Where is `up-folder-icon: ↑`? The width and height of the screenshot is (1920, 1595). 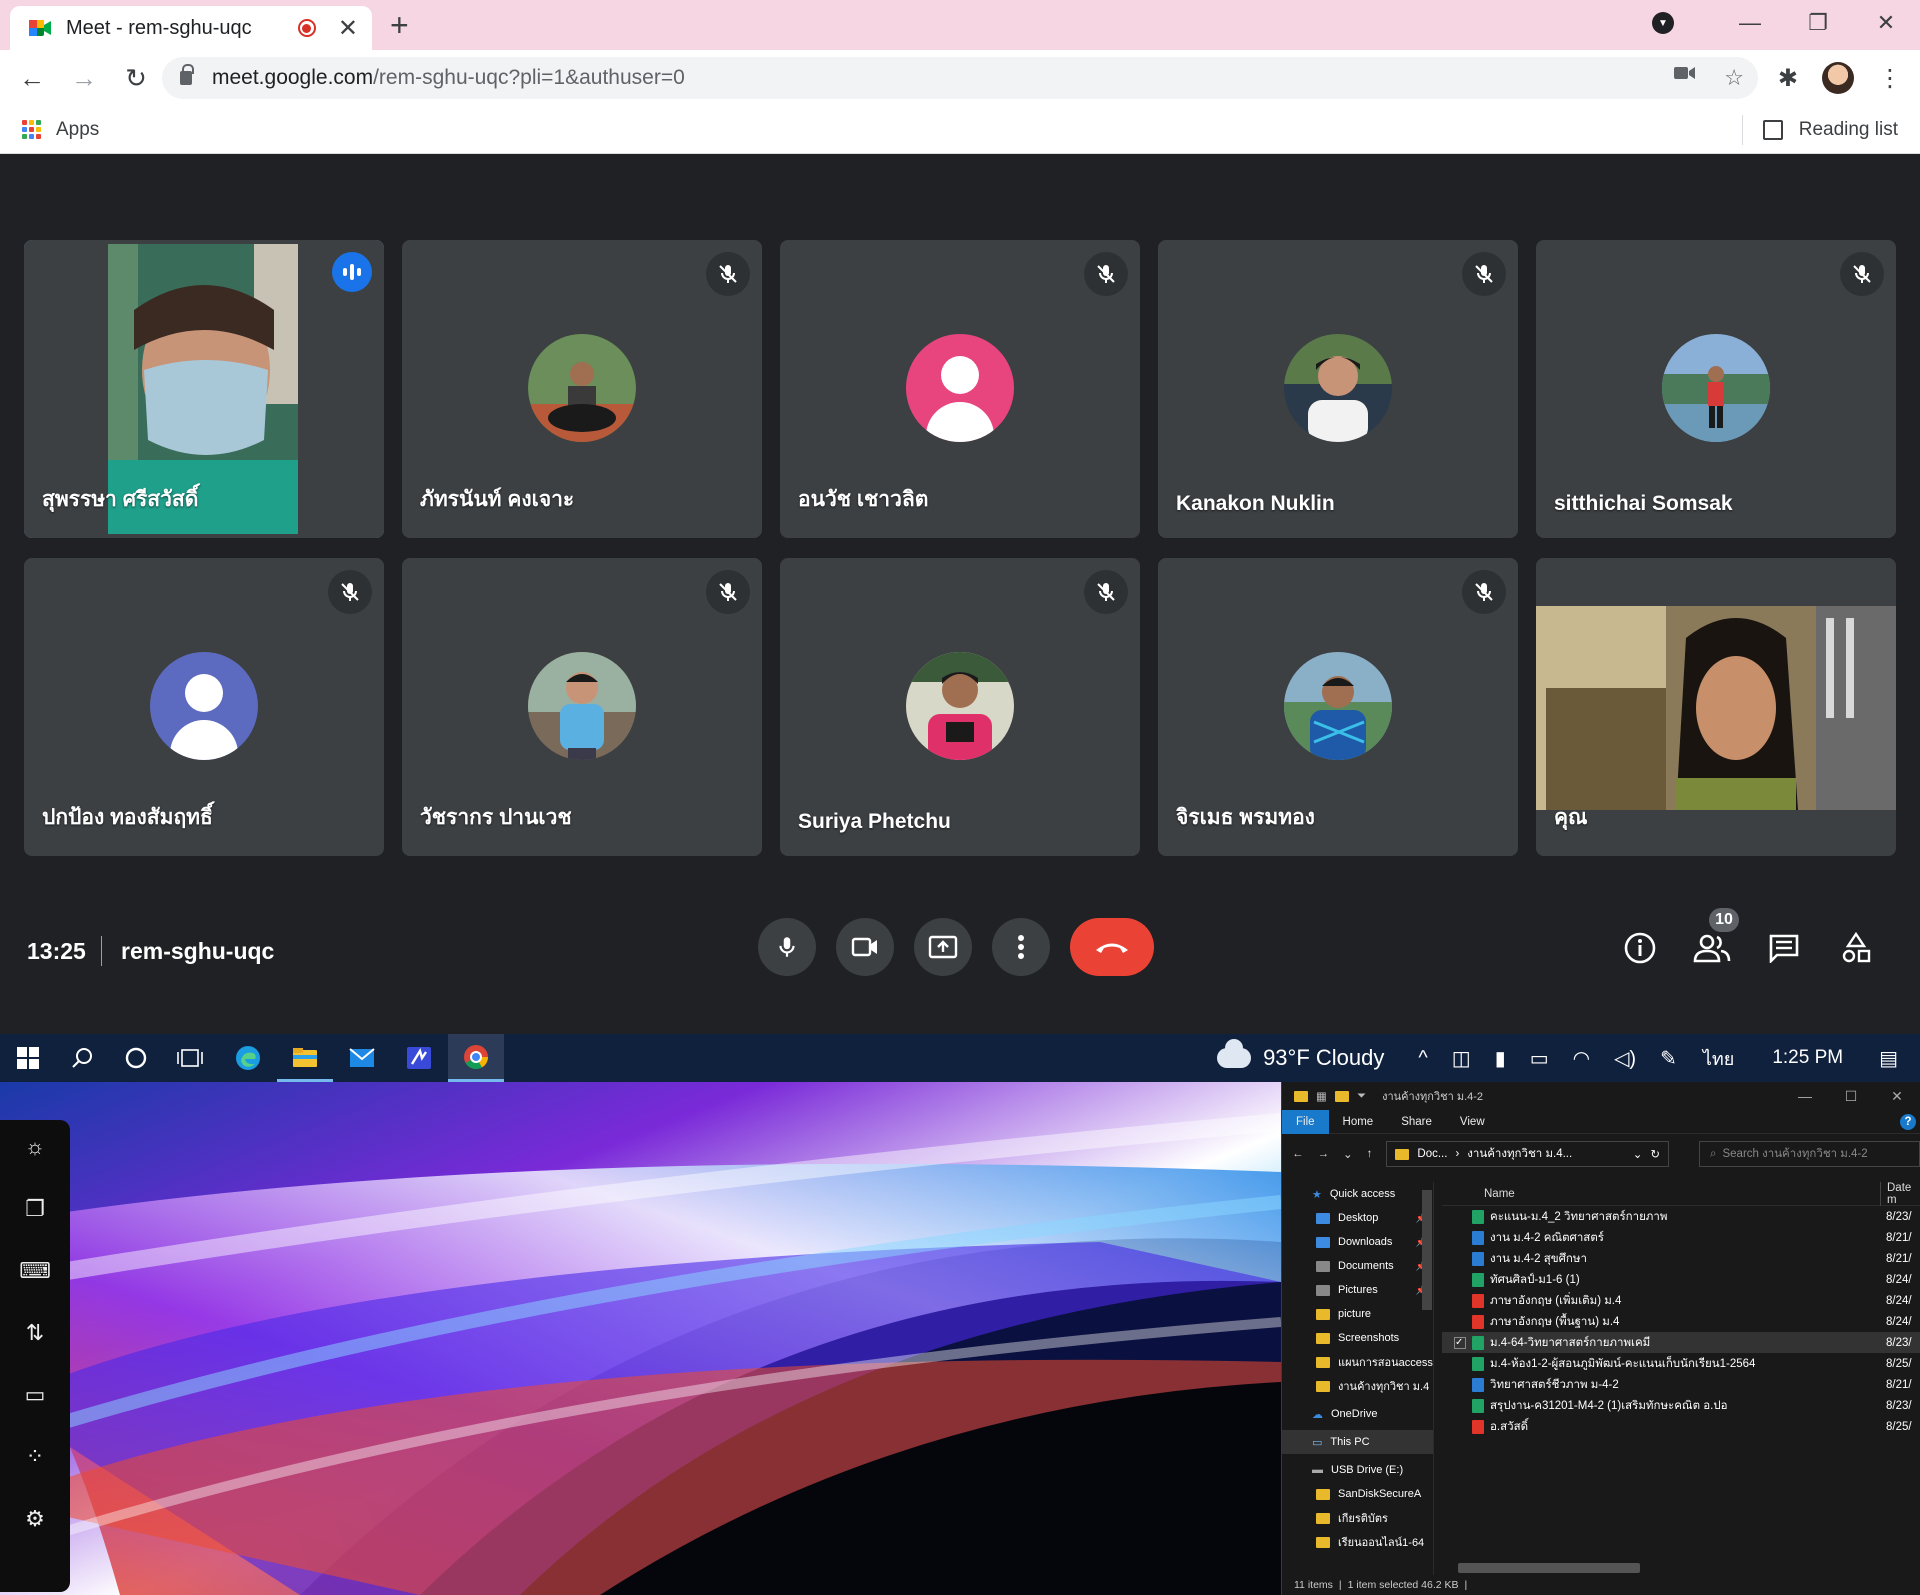
up-folder-icon: ↑ is located at coordinates (1370, 1154).